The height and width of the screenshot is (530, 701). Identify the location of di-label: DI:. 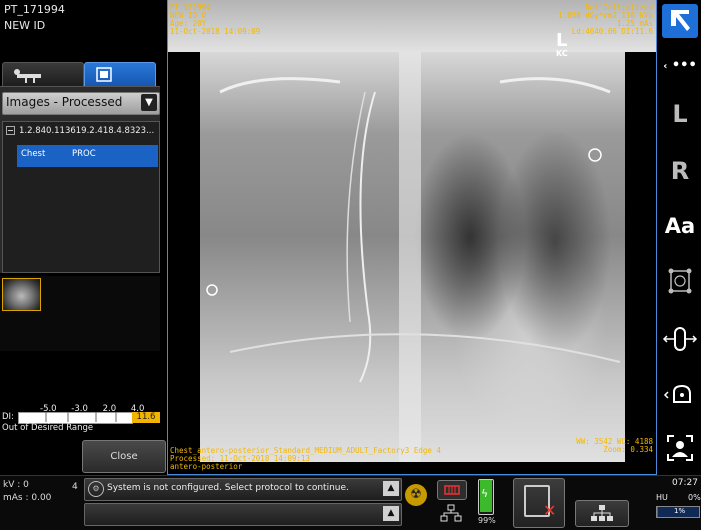
(8, 417).